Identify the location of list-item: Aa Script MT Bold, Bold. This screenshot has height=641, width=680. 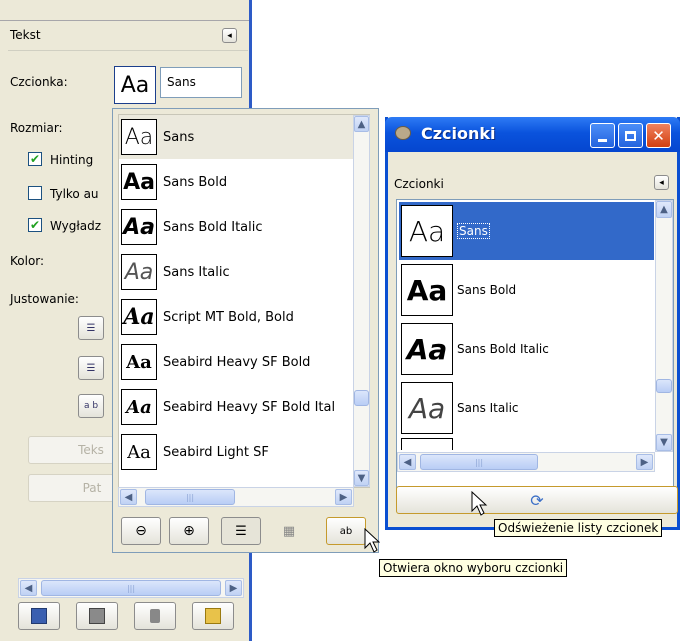
(238, 317).